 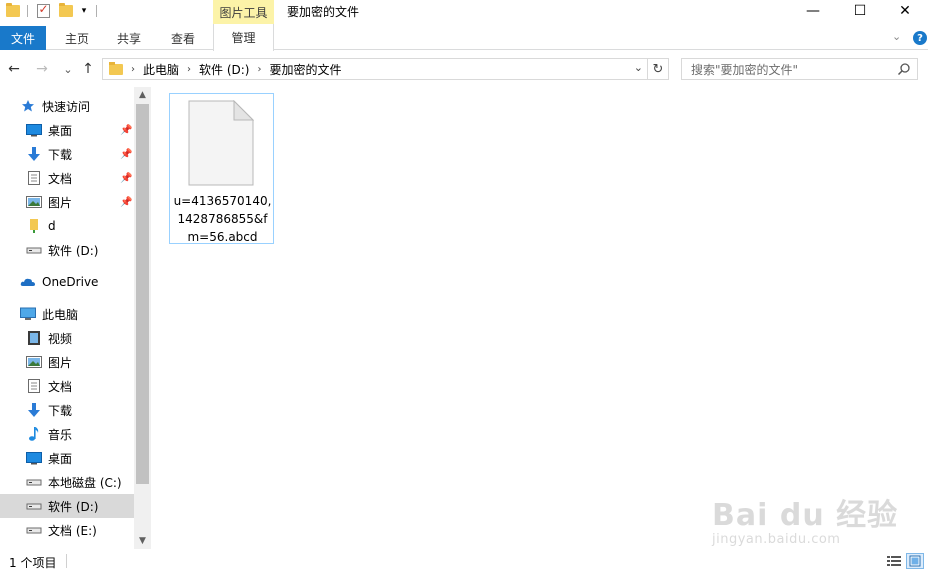 What do you see at coordinates (73, 250) in the screenshot?
I see `nav-label: 软件 (D:)` at bounding box center [73, 250].